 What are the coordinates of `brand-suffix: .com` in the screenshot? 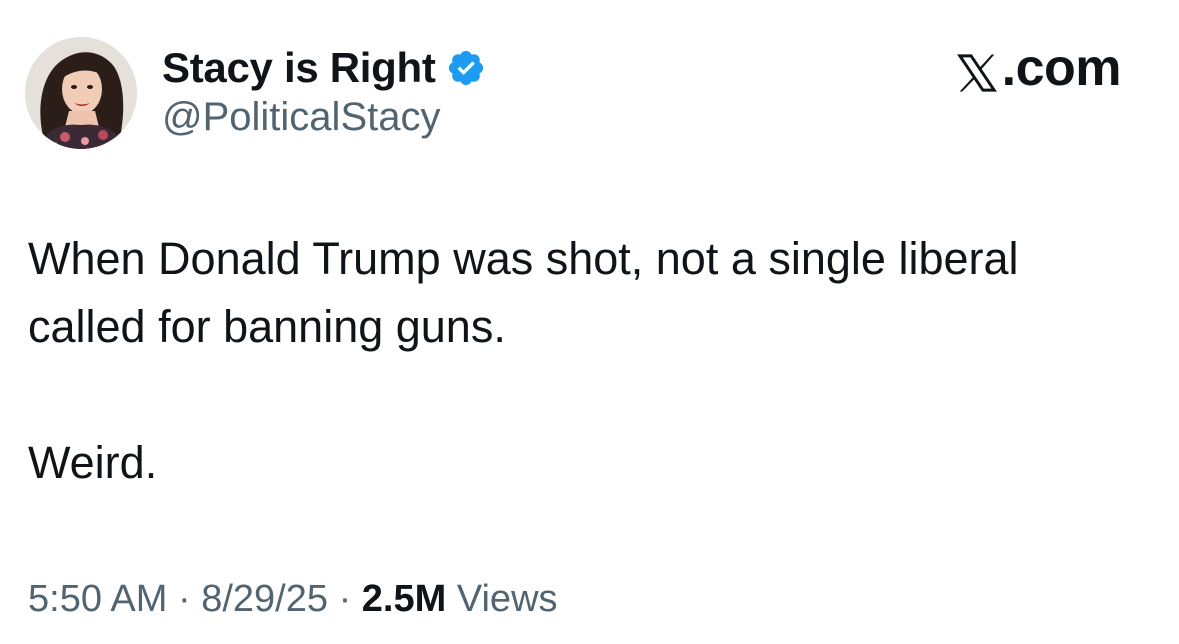 It's located at (1061, 68).